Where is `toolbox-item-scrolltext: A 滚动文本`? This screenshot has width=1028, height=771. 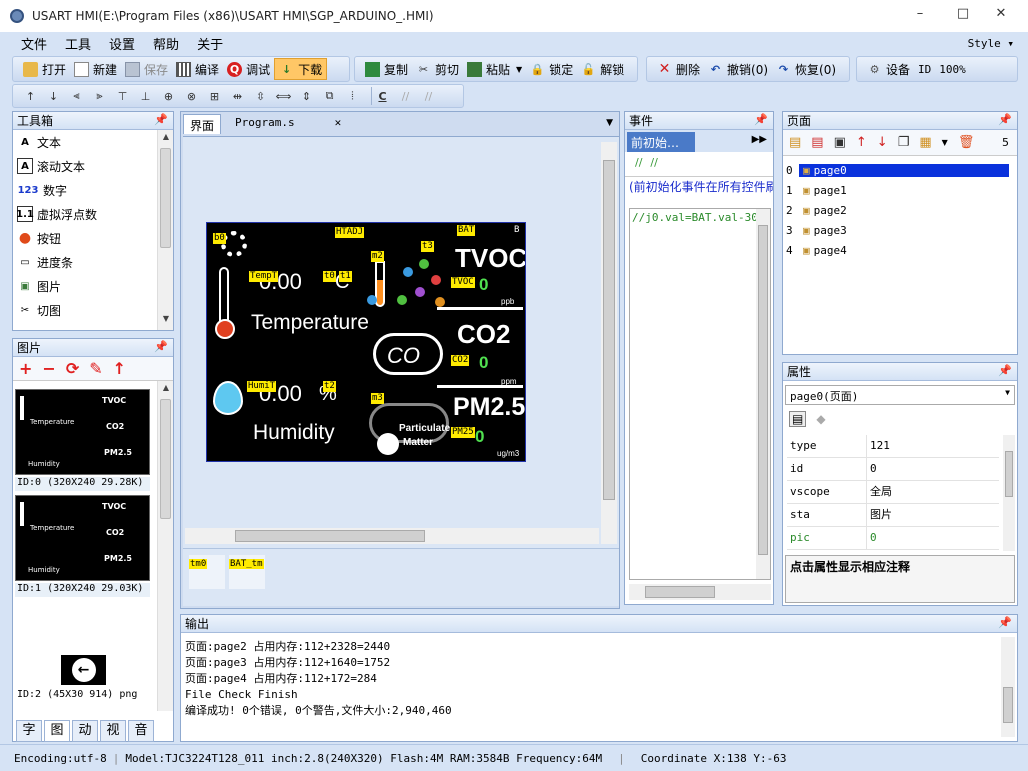
toolbox-item-scrolltext: A 滚动文本 is located at coordinates (93, 166).